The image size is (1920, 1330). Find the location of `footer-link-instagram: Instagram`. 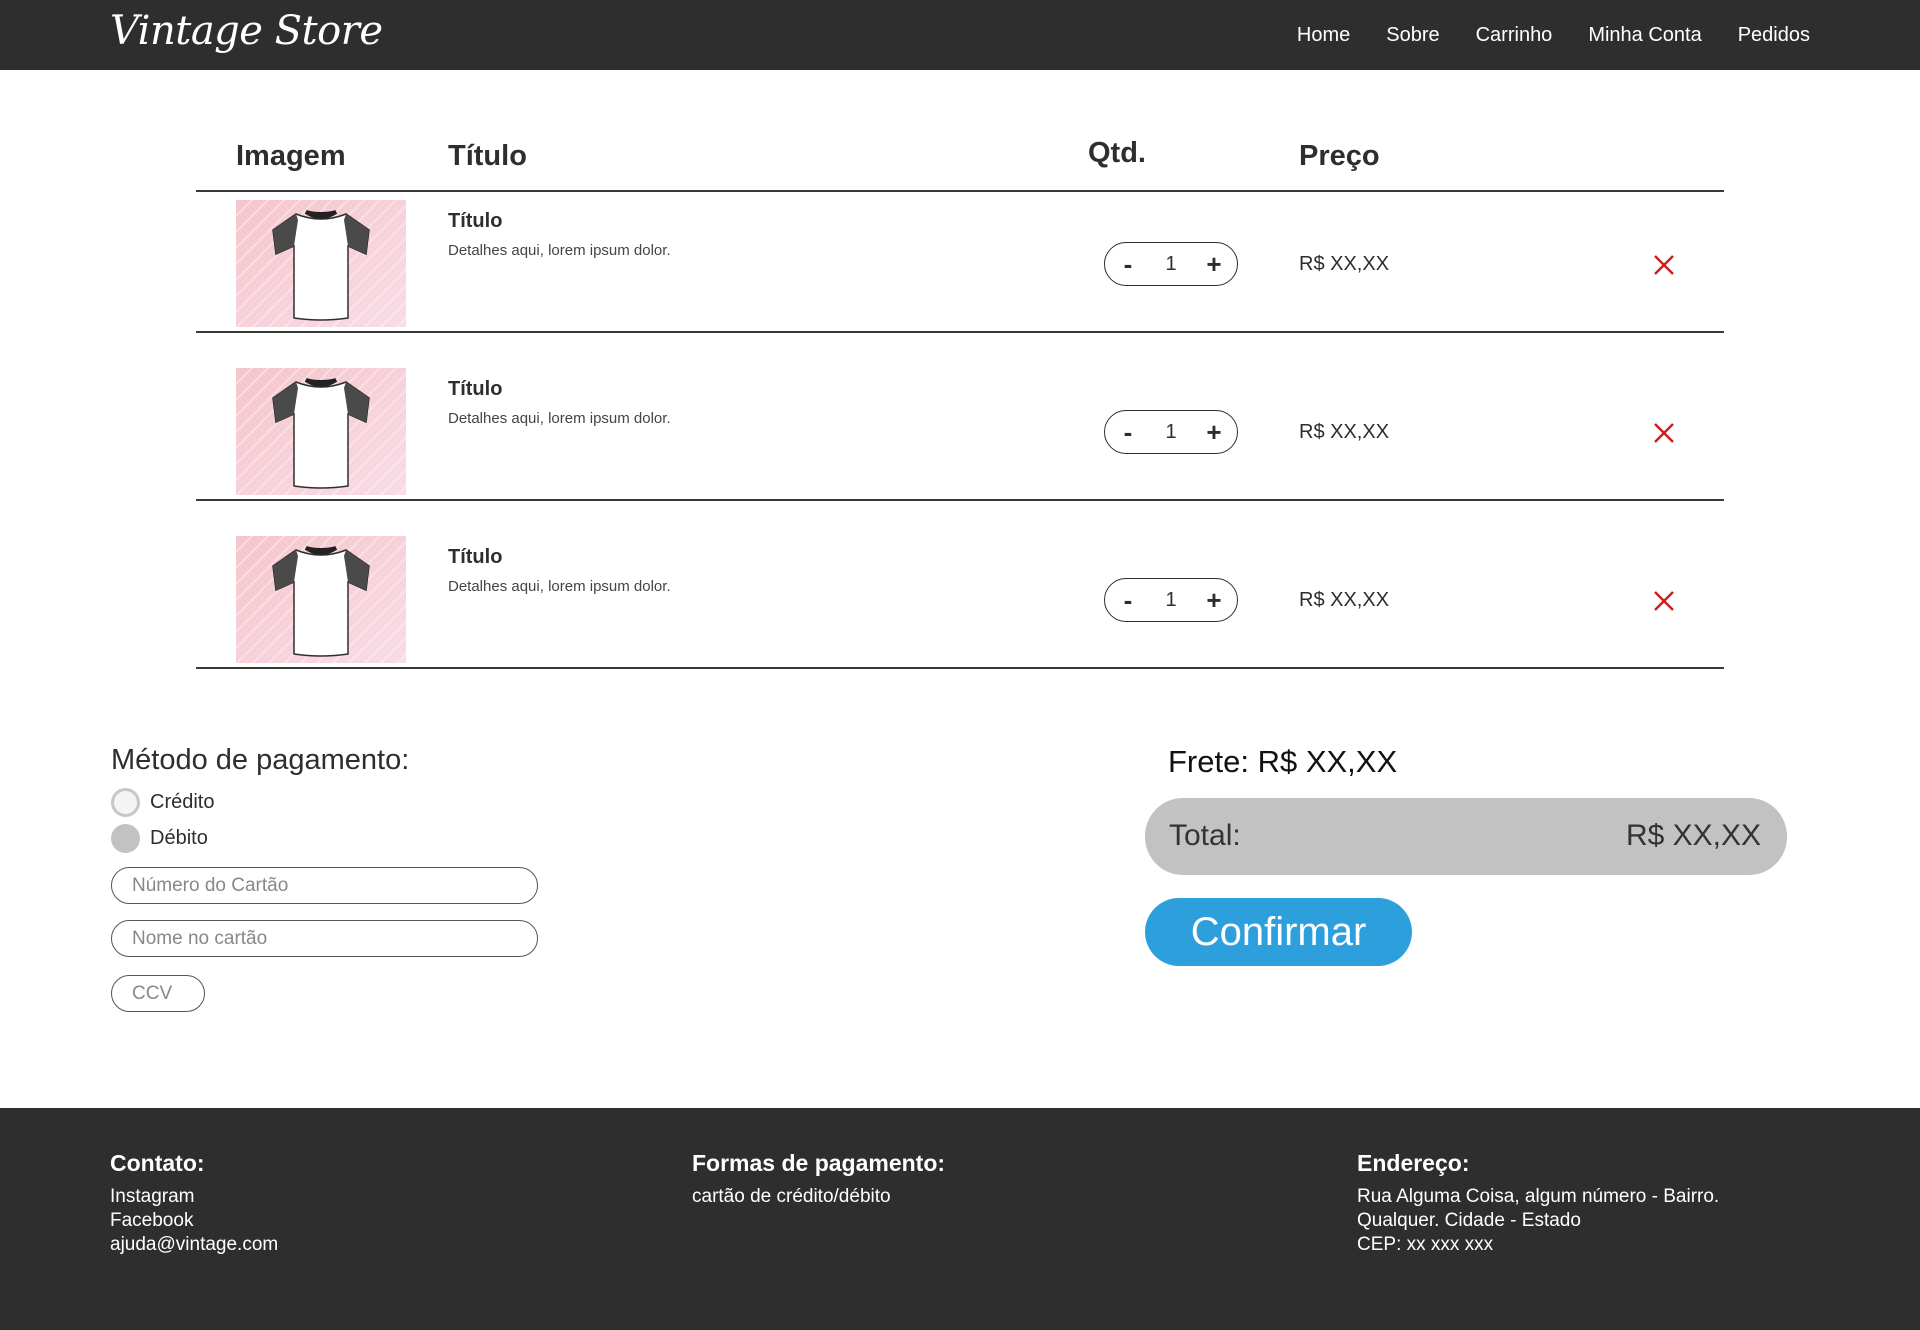

footer-link-instagram: Instagram is located at coordinates (194, 1197).